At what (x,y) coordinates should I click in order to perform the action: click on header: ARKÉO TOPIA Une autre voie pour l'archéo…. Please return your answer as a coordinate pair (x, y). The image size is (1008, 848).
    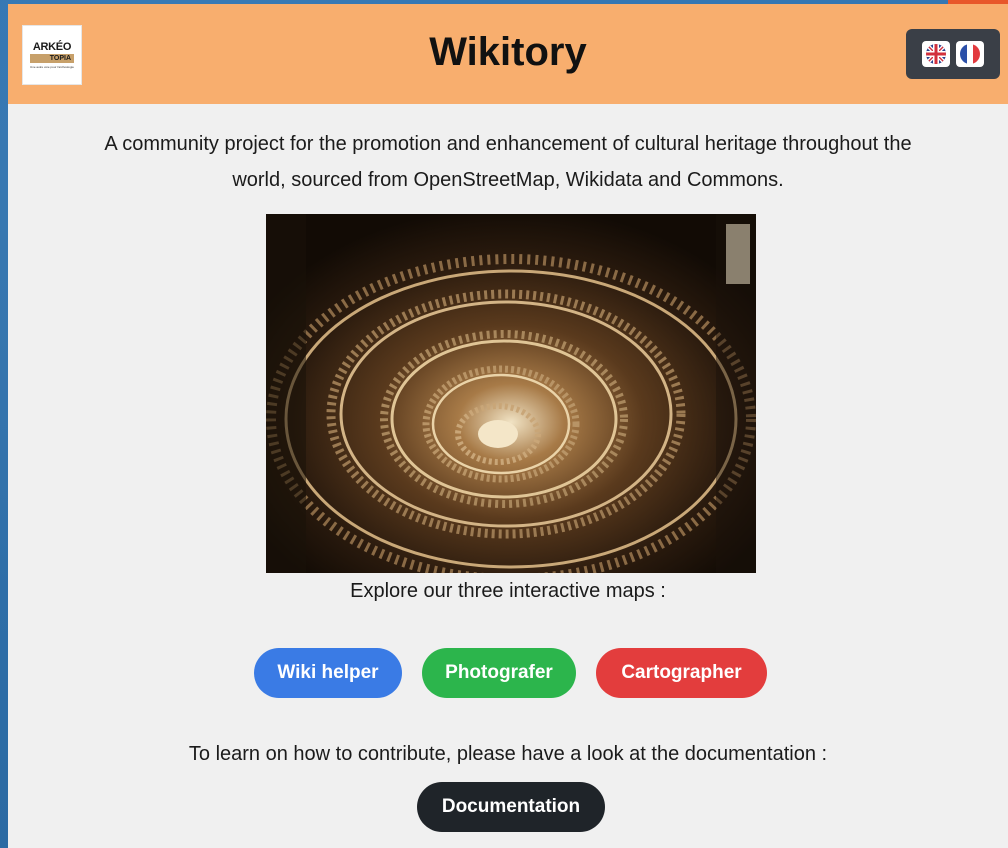
    Looking at the image, I should click on (508, 54).